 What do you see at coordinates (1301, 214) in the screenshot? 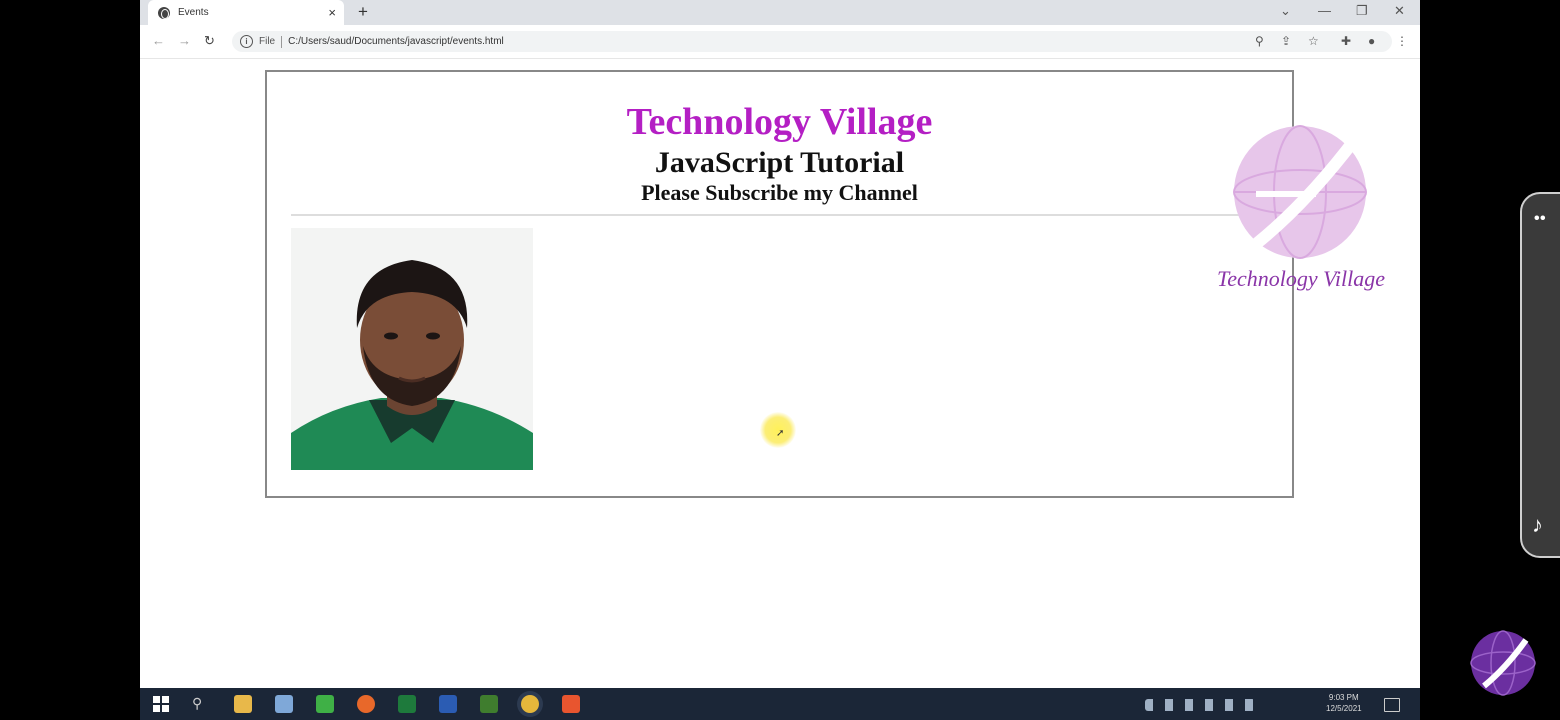
I see `technology-village-logo: Technology Village` at bounding box center [1301, 214].